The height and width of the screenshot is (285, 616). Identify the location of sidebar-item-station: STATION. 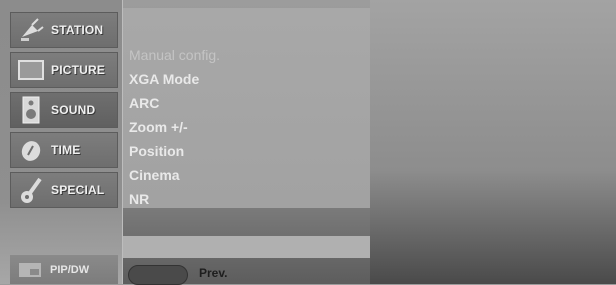
(64, 30).